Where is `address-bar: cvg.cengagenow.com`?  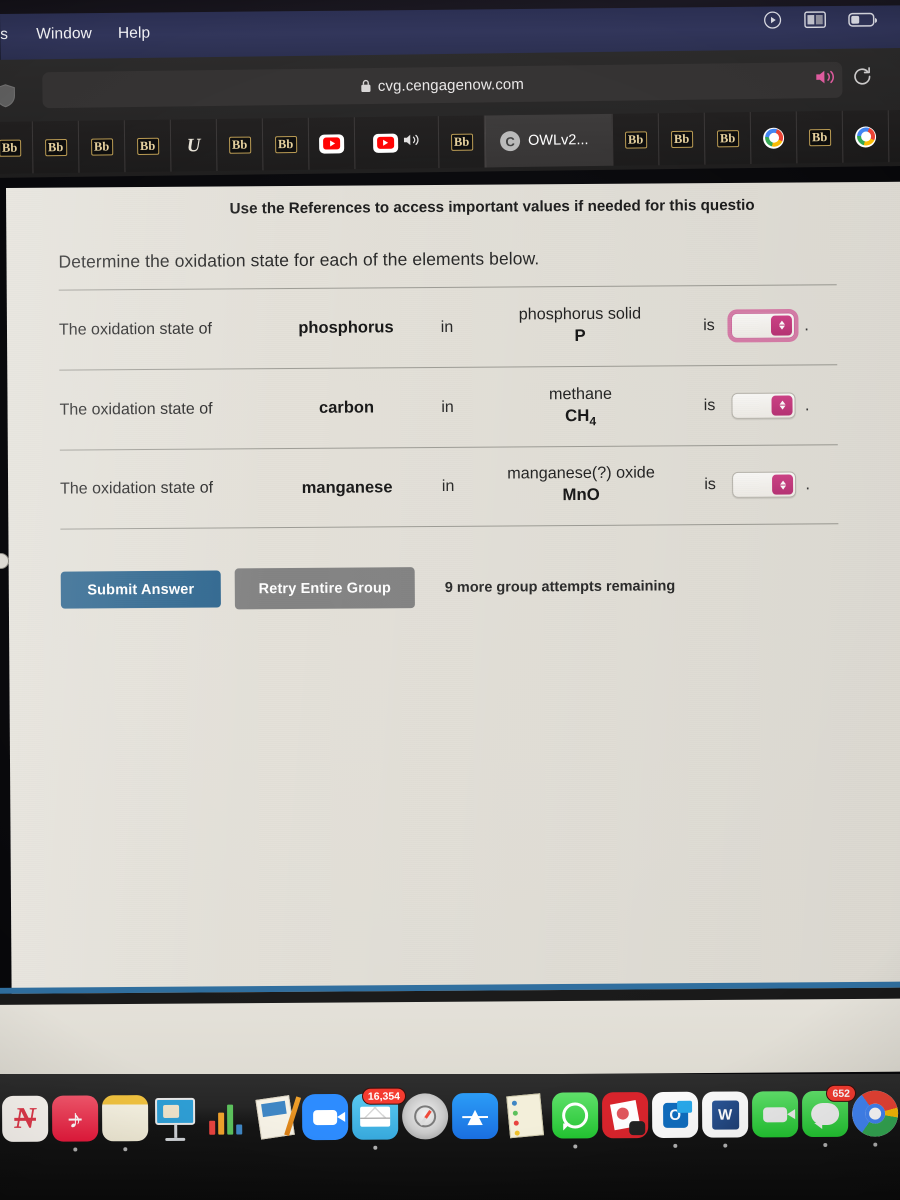
address-bar: cvg.cengagenow.com is located at coordinates (442, 85).